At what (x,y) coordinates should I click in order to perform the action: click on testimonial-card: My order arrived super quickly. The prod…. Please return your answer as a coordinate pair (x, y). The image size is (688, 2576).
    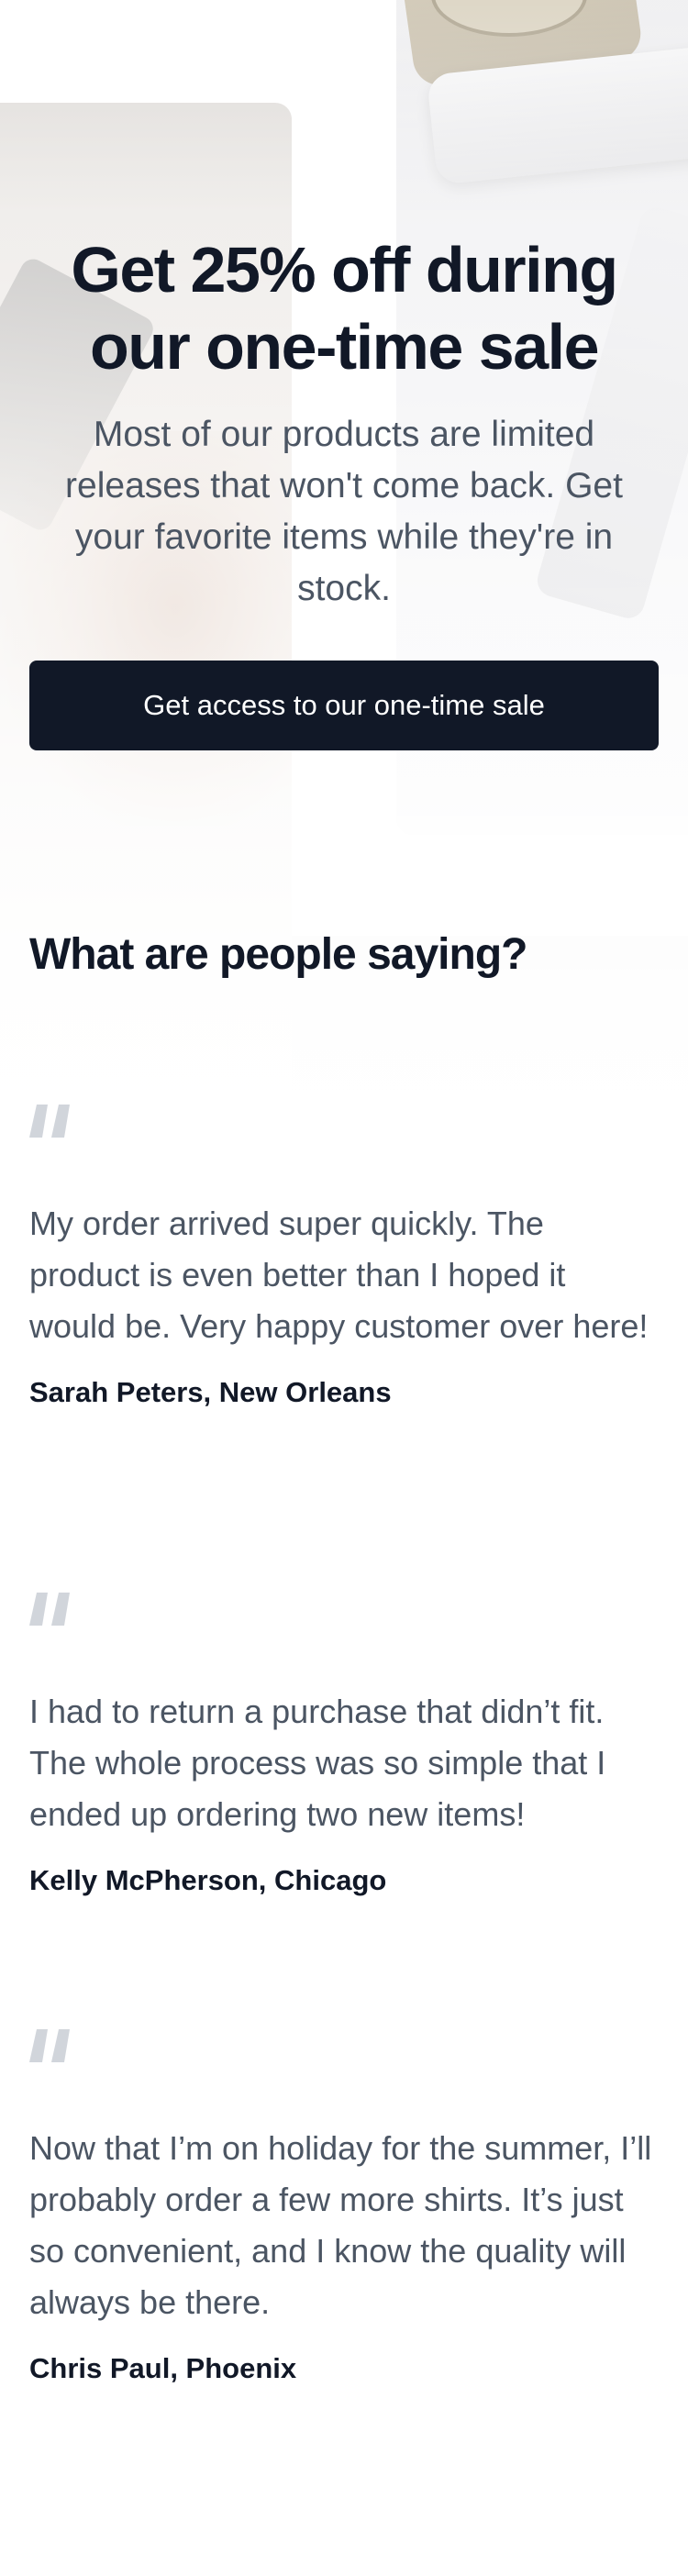
    Looking at the image, I should click on (344, 1259).